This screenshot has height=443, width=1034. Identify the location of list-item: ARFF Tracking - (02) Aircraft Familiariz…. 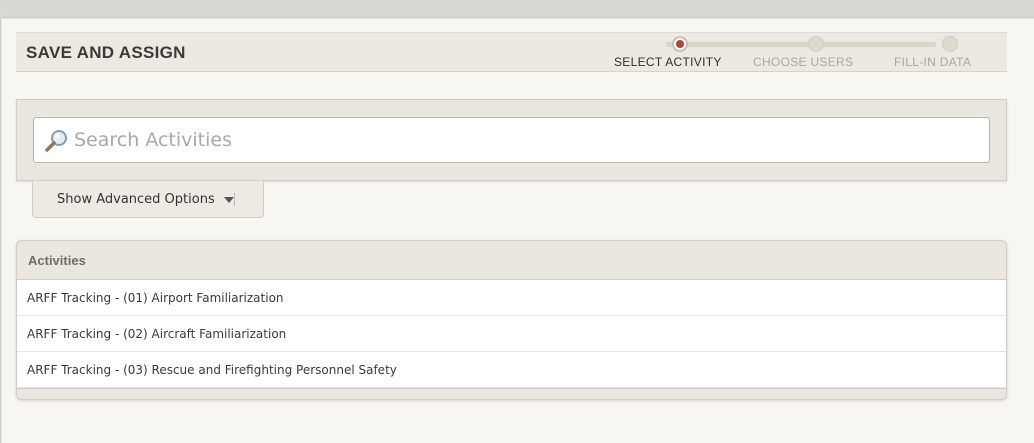
(511, 334).